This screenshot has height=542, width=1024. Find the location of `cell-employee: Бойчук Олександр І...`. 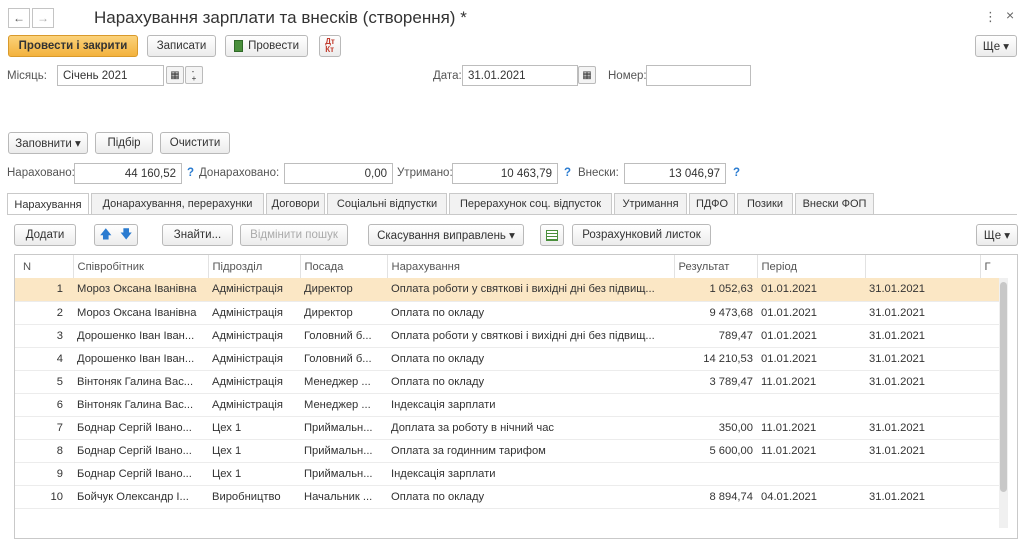

cell-employee: Бойчук Олександр І... is located at coordinates (140, 497).